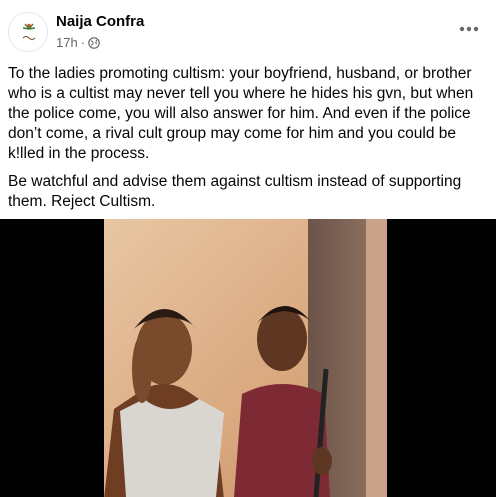 The height and width of the screenshot is (497, 496). Describe the element at coordinates (94, 42) in the screenshot. I see `globe-icon` at that location.